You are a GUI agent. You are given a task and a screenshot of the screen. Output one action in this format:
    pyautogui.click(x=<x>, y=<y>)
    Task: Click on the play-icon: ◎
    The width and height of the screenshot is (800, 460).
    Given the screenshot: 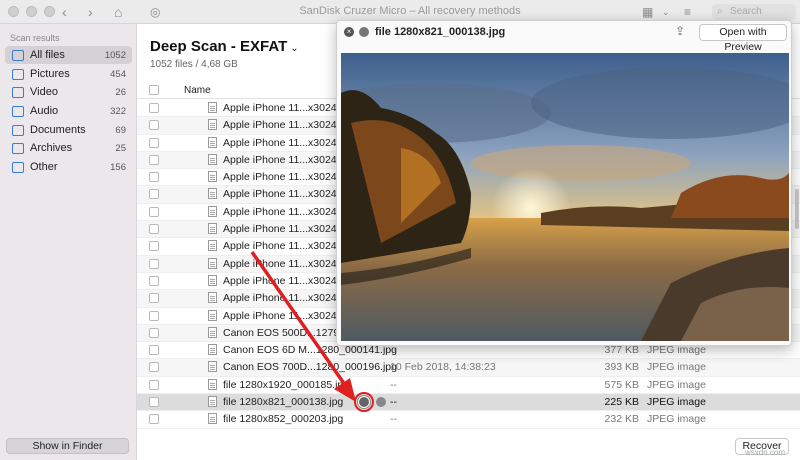 What is the action you would take?
    pyautogui.click(x=155, y=12)
    